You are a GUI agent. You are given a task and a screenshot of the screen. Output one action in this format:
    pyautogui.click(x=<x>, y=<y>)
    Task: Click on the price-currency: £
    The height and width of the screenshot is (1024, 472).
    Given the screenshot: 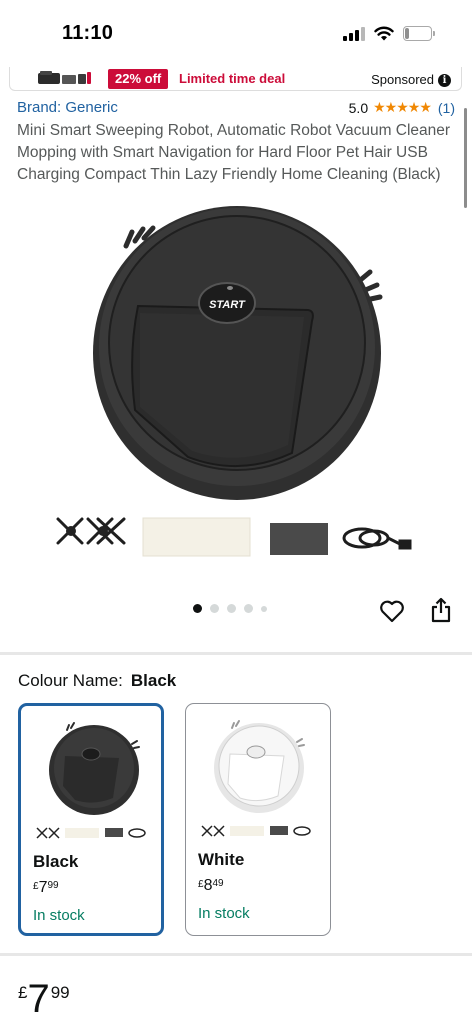 What is the action you would take?
    pyautogui.click(x=23, y=992)
    